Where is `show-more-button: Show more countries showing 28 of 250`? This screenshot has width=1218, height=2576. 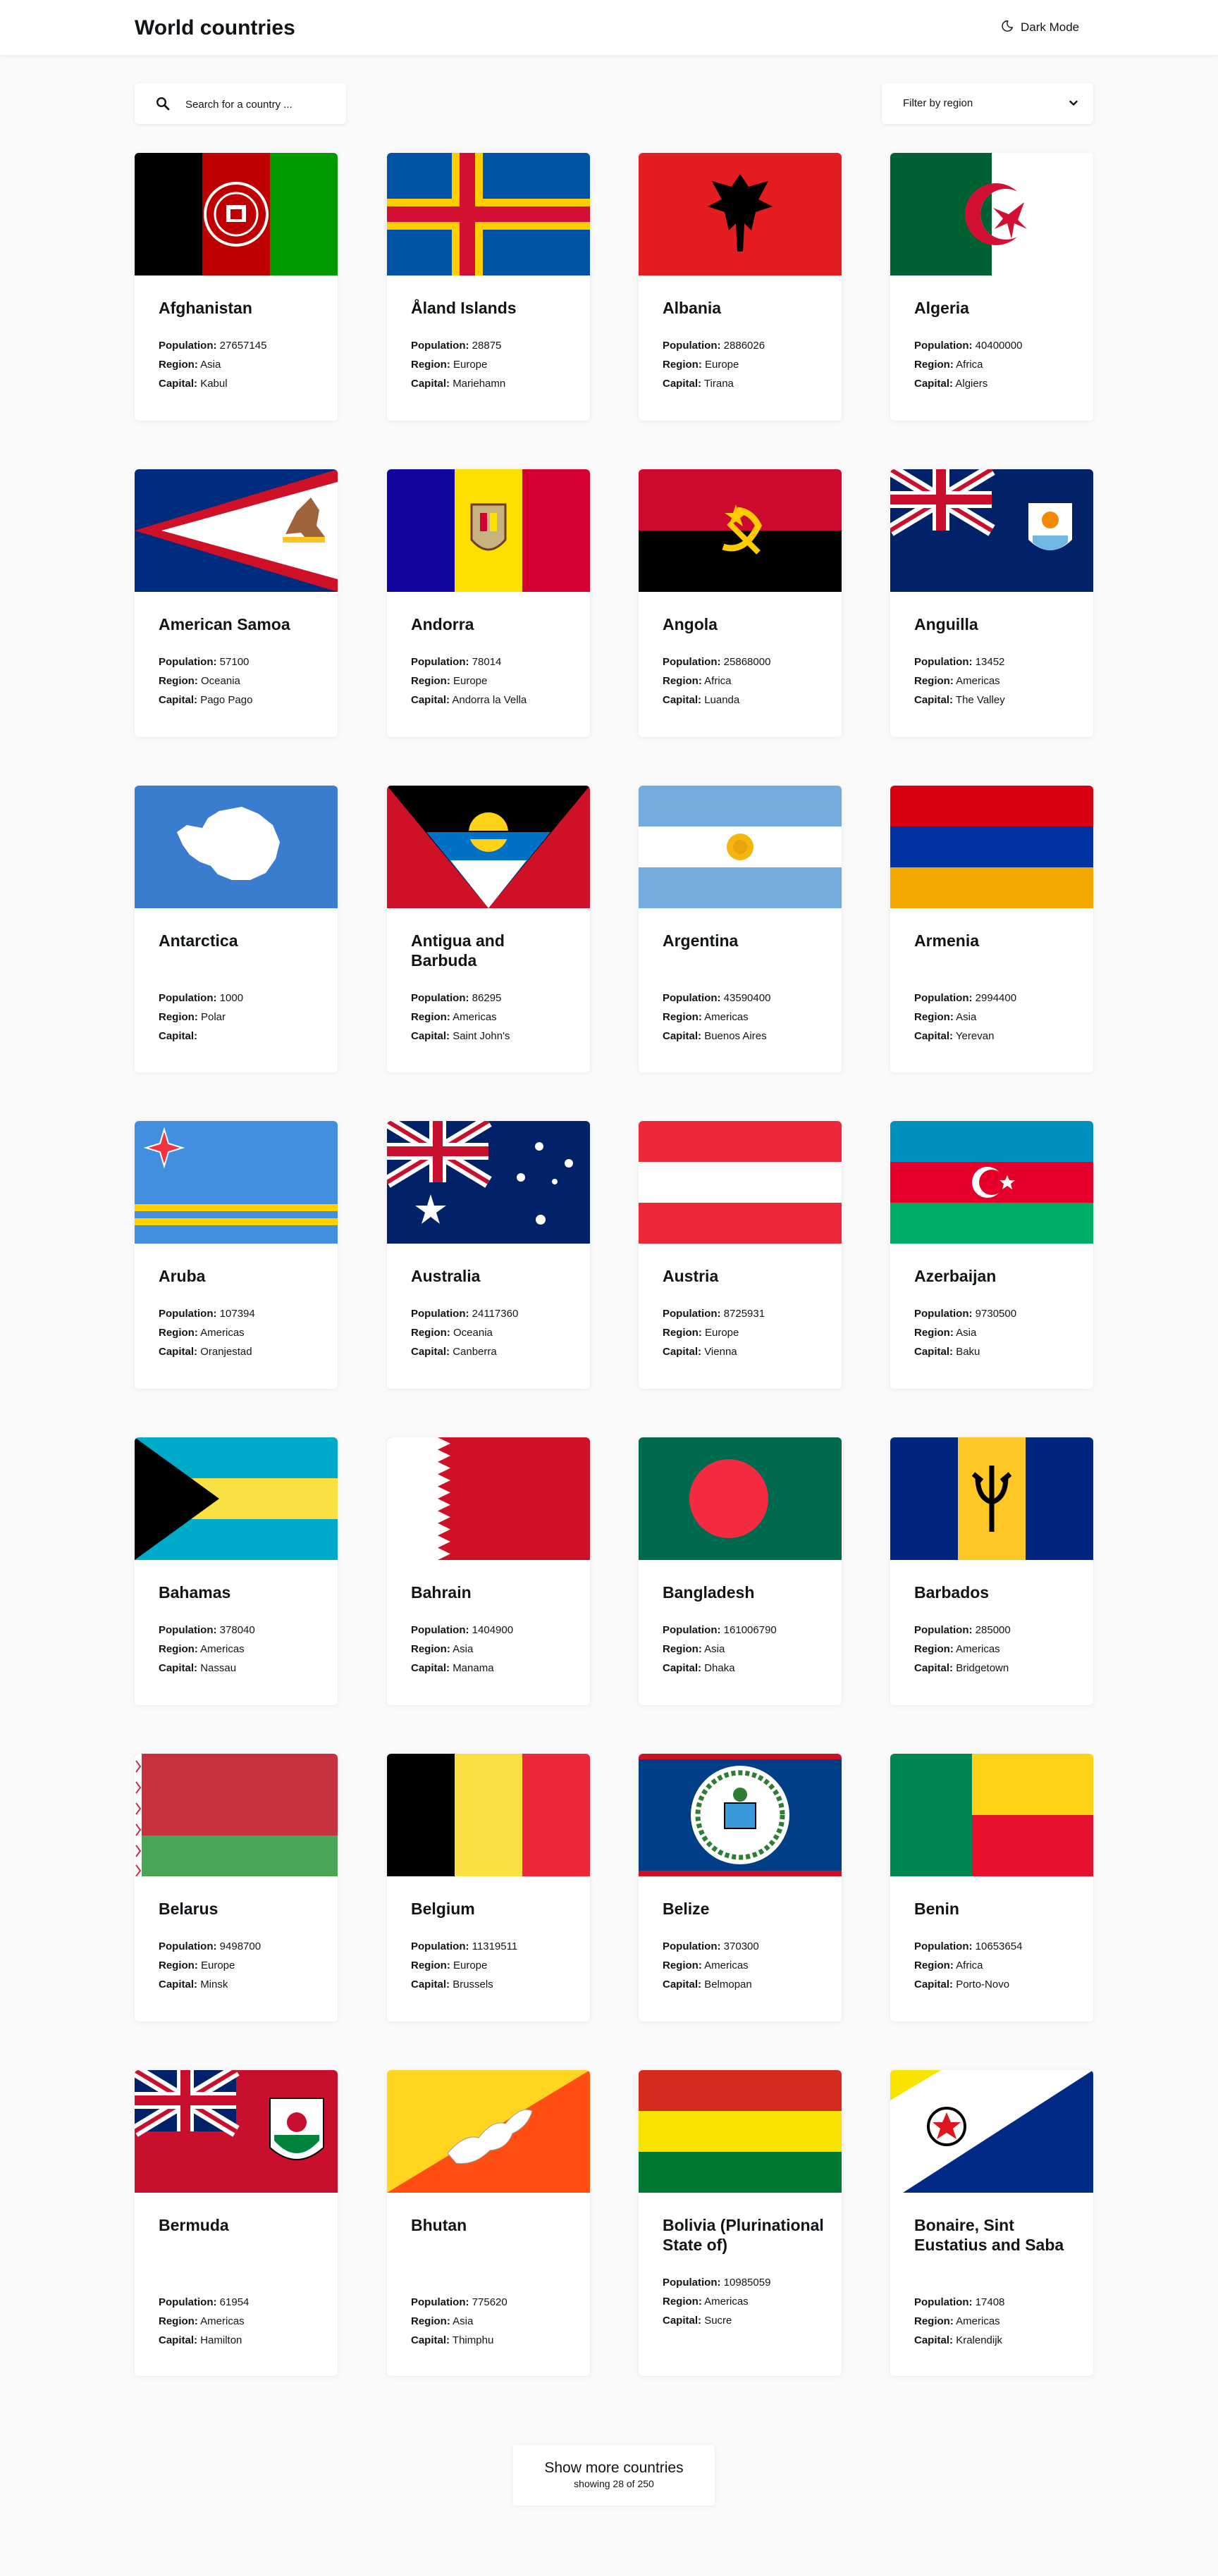 show-more-button: Show more countries showing 28 of 250 is located at coordinates (614, 2475).